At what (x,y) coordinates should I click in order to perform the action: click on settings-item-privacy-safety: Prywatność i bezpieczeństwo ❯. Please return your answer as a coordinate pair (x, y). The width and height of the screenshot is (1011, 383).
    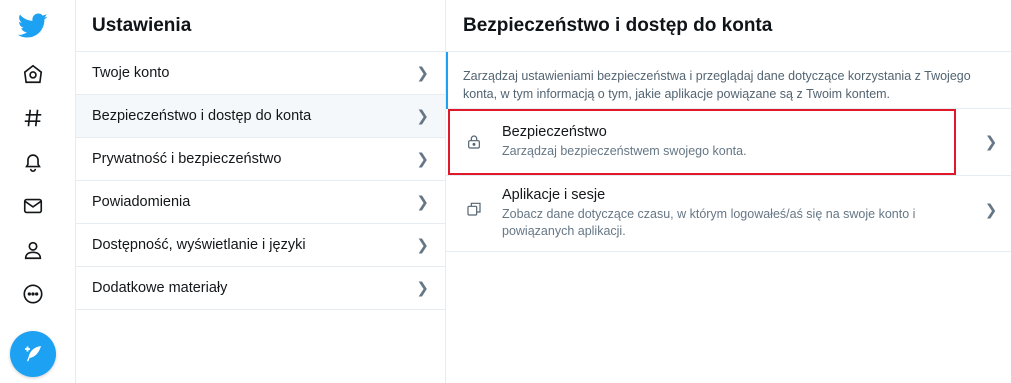
    Looking at the image, I should click on (260, 159).